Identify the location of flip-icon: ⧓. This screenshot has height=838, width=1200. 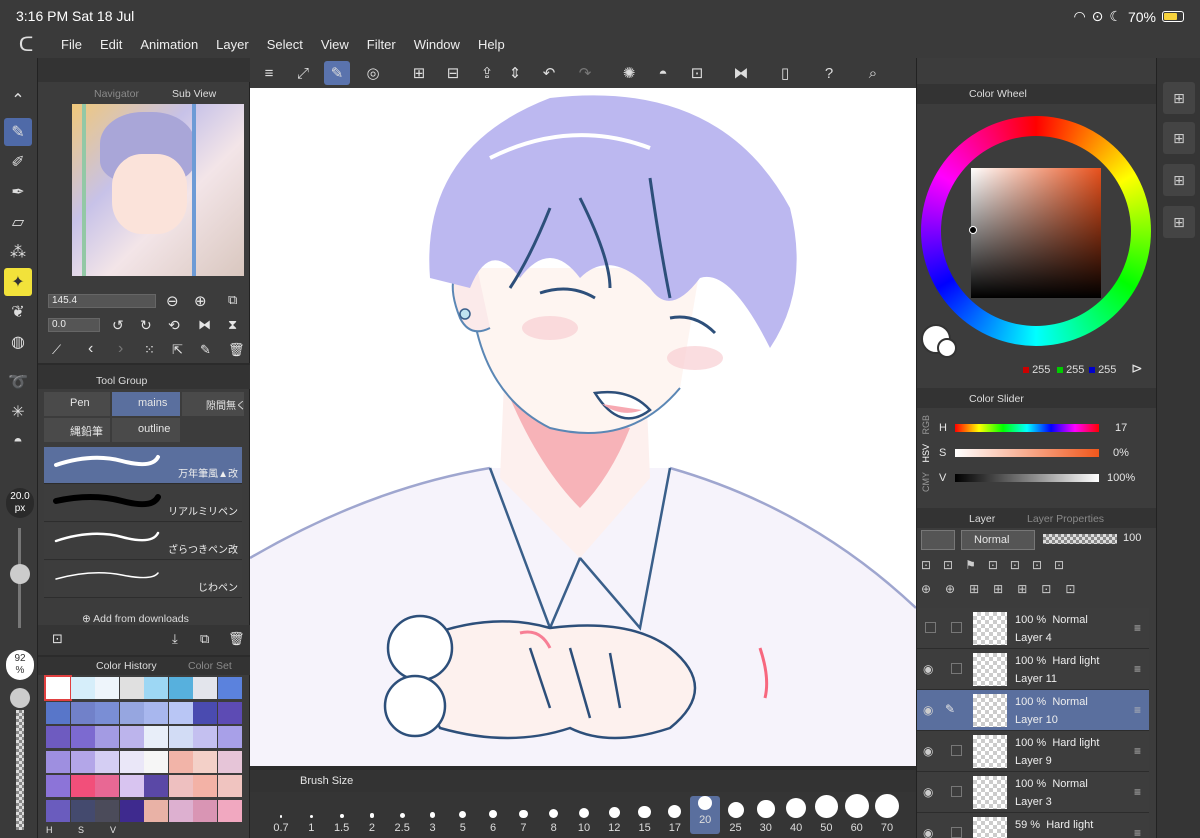
(741, 73).